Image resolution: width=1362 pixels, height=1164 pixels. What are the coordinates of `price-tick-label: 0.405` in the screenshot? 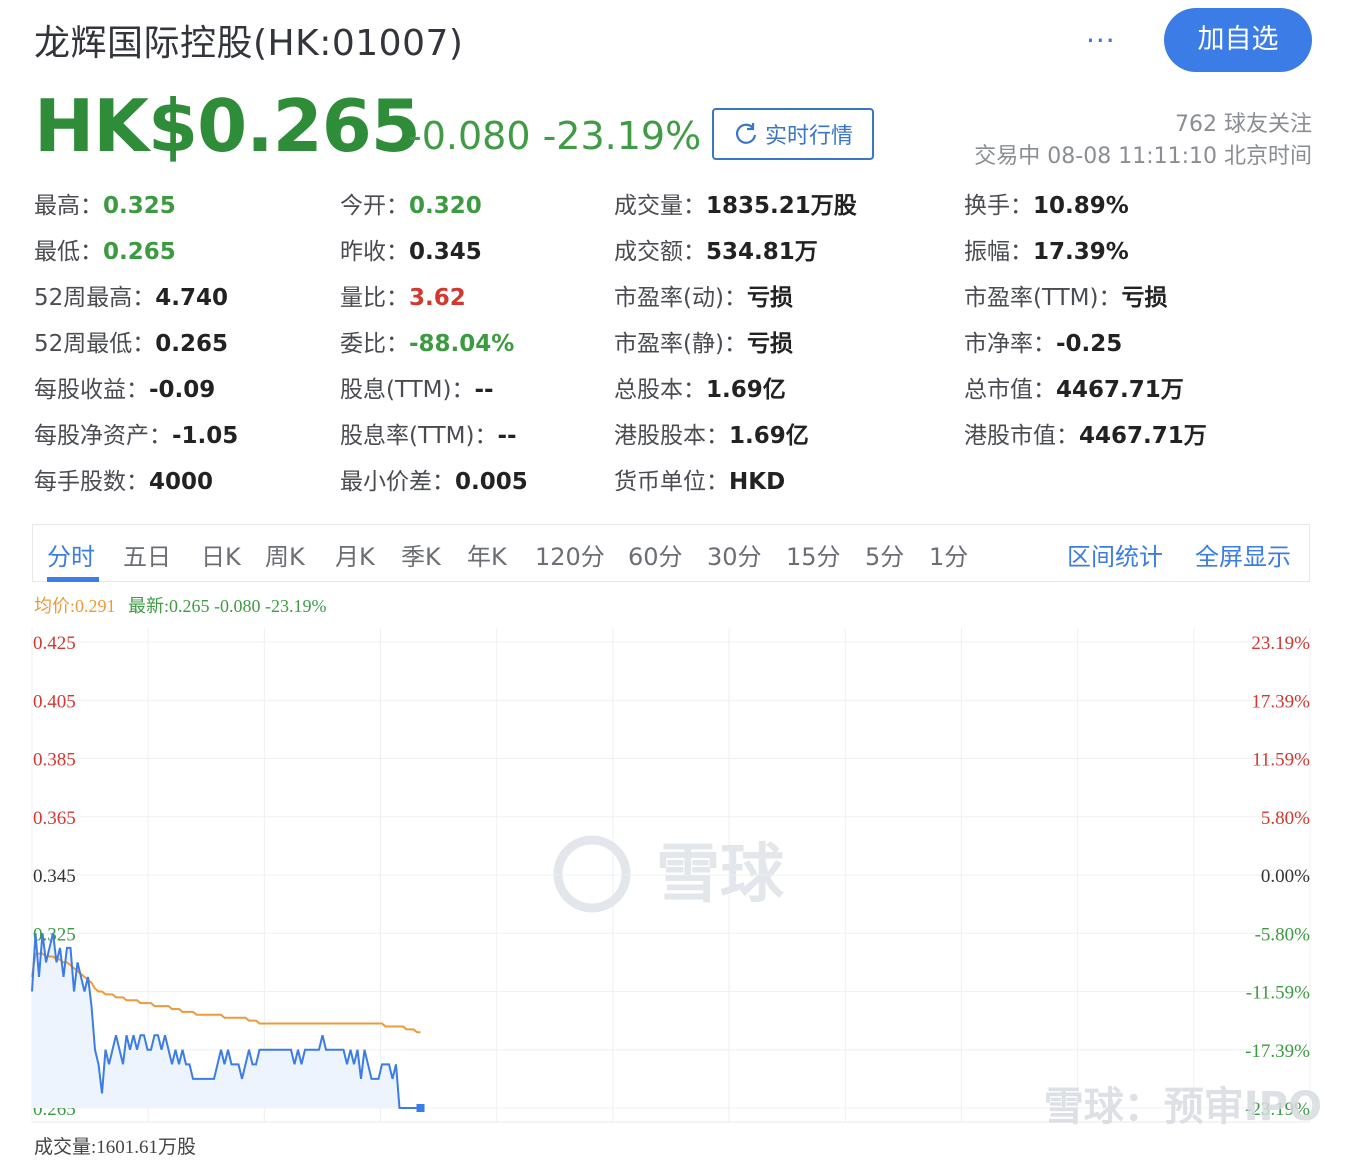 It's located at (54, 701).